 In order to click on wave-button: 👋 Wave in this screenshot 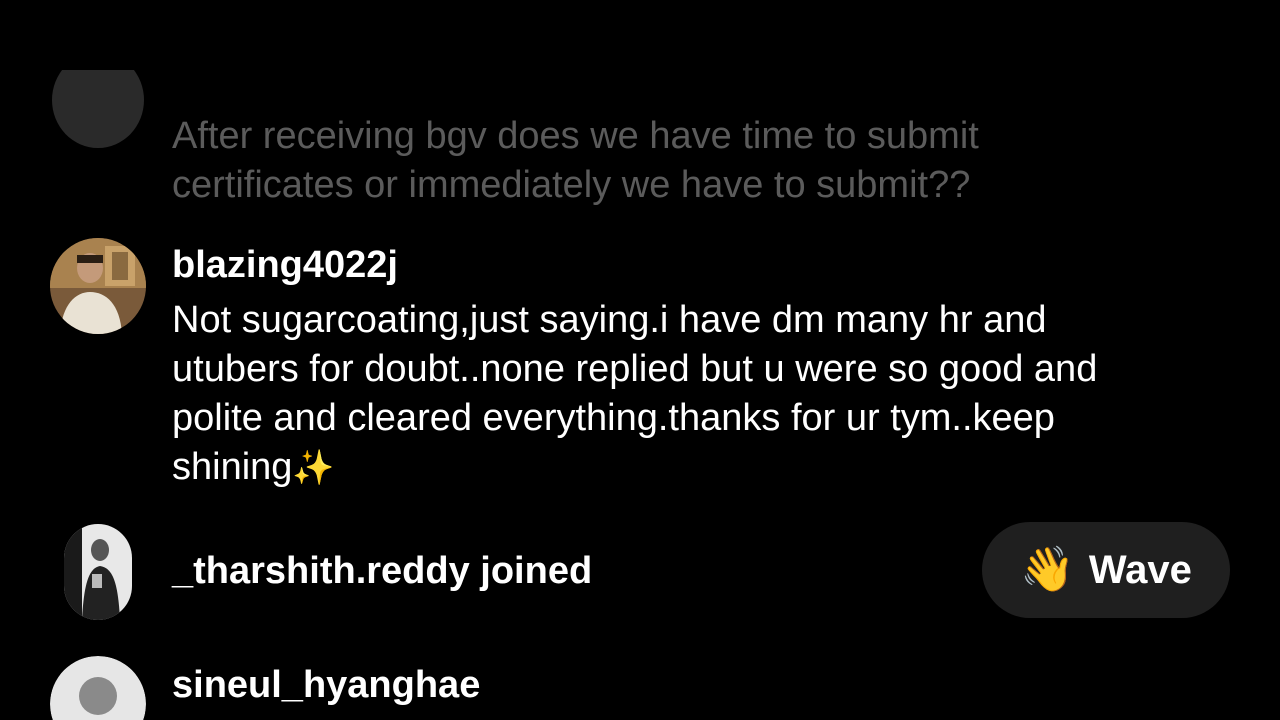, I will do `click(1106, 570)`.